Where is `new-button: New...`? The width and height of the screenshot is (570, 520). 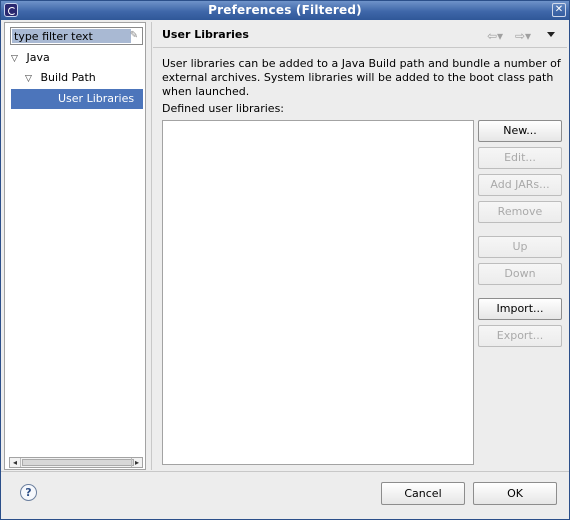
new-button: New... is located at coordinates (520, 131).